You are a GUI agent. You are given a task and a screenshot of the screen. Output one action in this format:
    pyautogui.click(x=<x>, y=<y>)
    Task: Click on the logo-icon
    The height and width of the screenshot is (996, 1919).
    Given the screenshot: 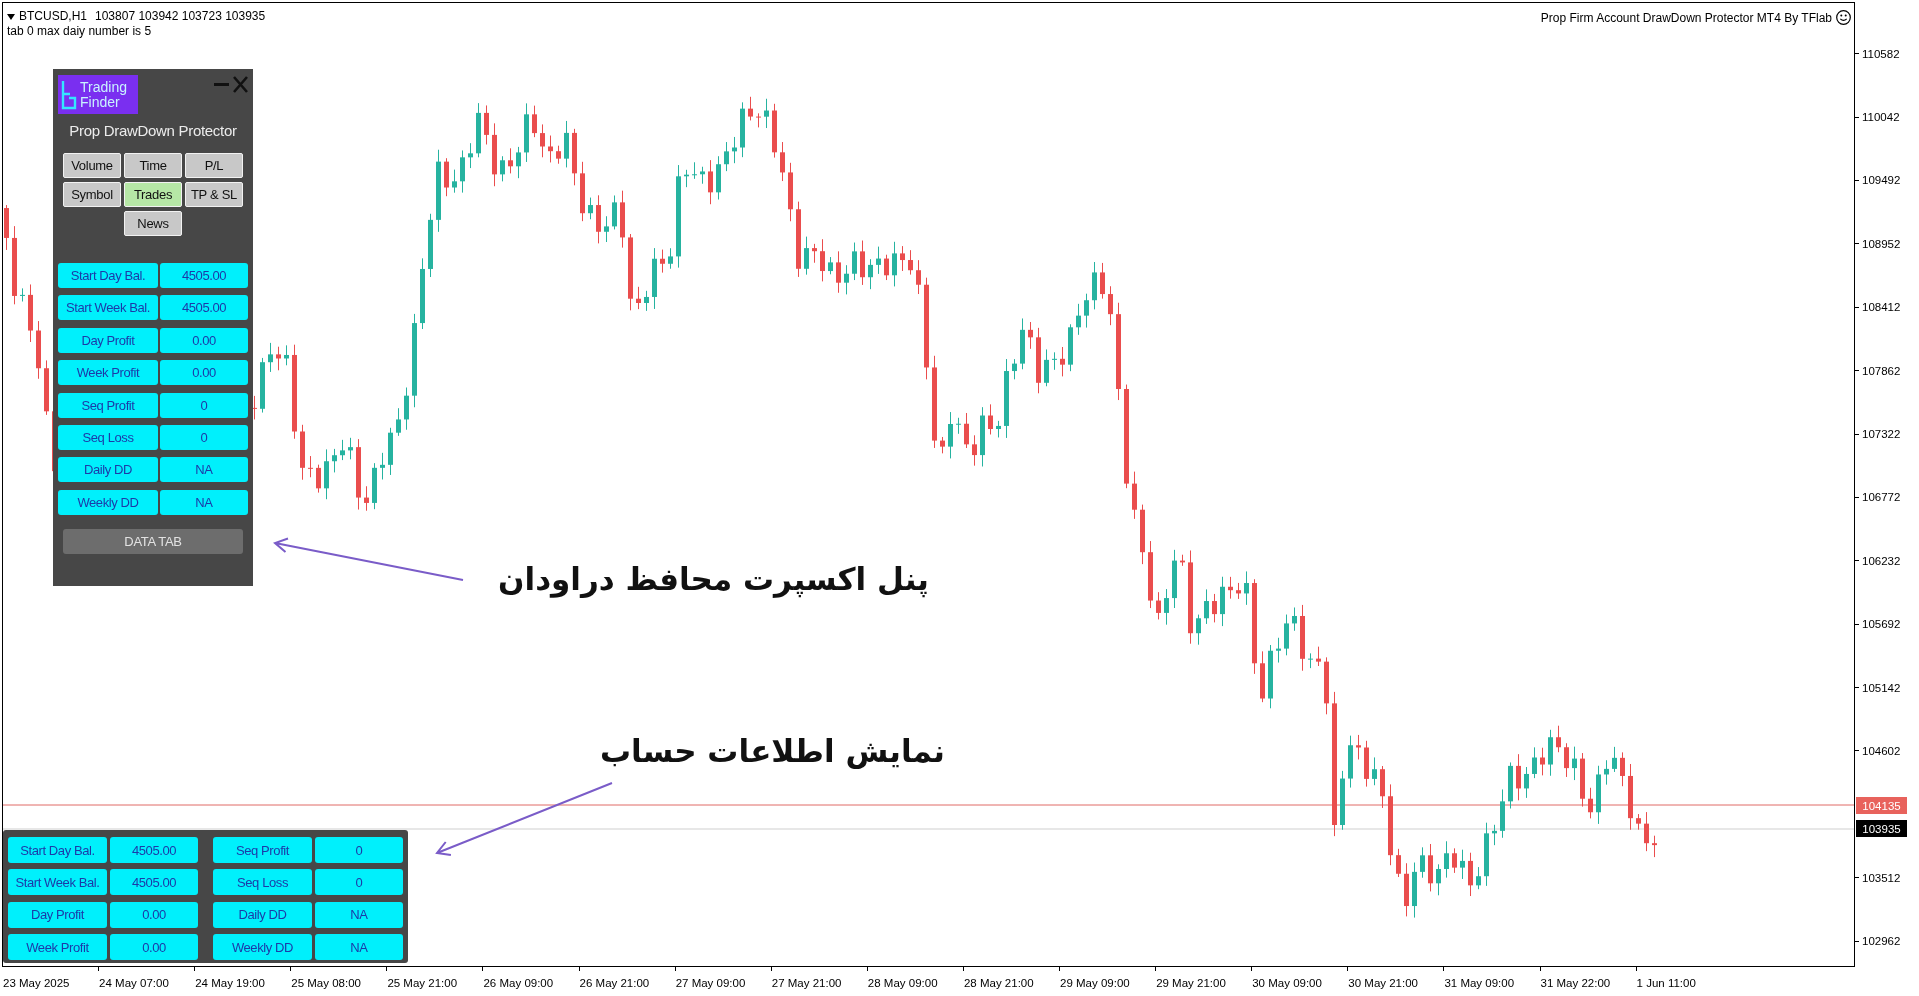 What is the action you would take?
    pyautogui.click(x=69, y=94)
    